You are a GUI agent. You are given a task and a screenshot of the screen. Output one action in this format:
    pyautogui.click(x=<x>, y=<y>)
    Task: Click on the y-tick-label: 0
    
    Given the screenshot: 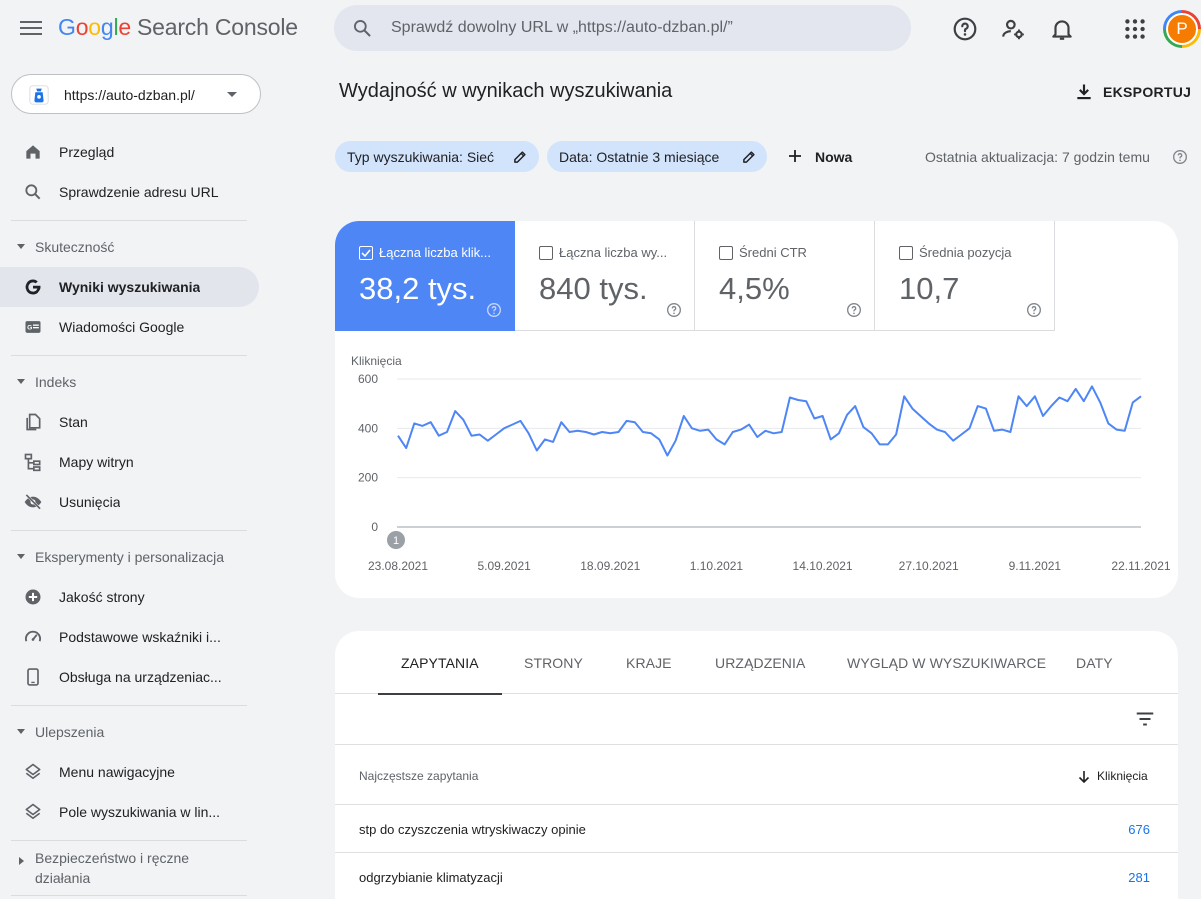 What is the action you would take?
    pyautogui.click(x=374, y=527)
    